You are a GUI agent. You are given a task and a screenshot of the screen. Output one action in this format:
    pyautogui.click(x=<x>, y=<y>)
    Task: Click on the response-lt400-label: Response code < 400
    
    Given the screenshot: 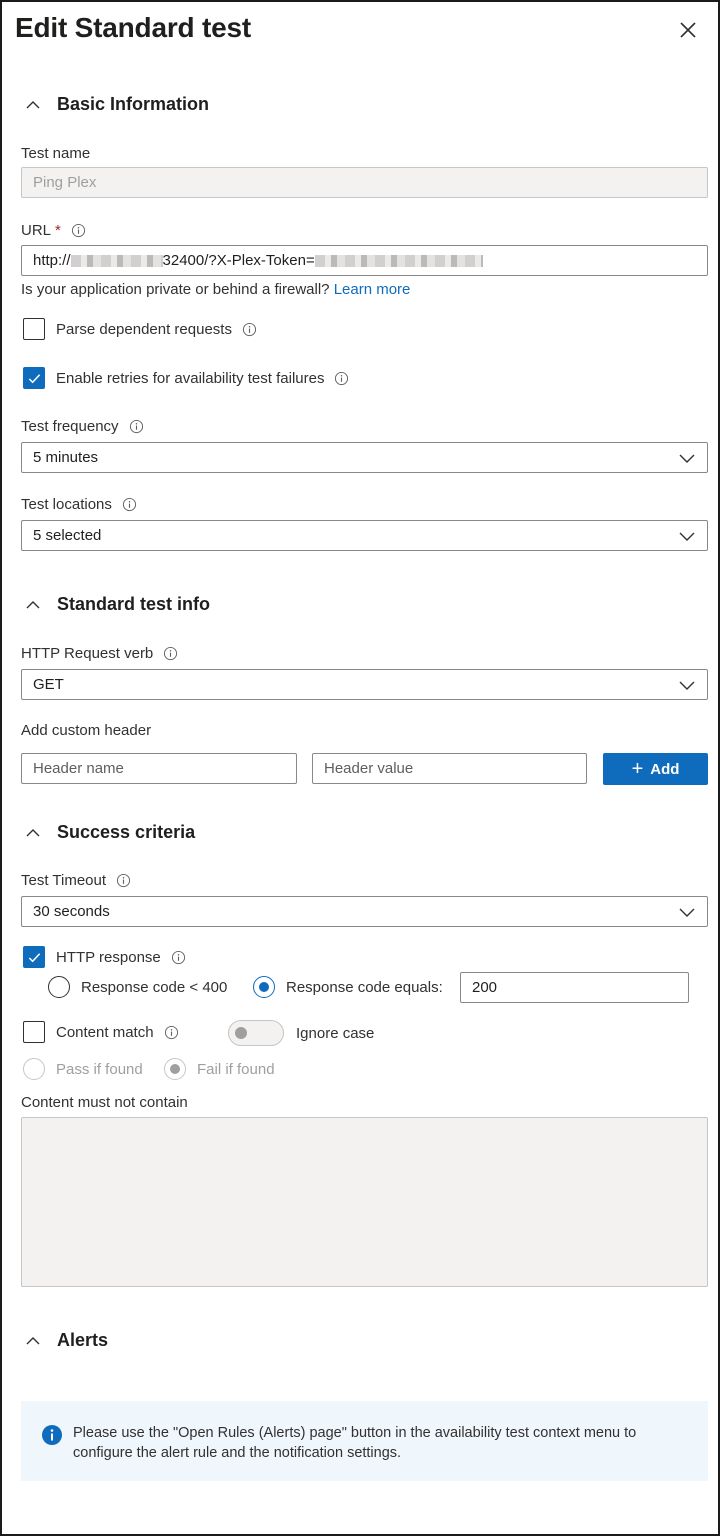 What is the action you would take?
    pyautogui.click(x=154, y=987)
    